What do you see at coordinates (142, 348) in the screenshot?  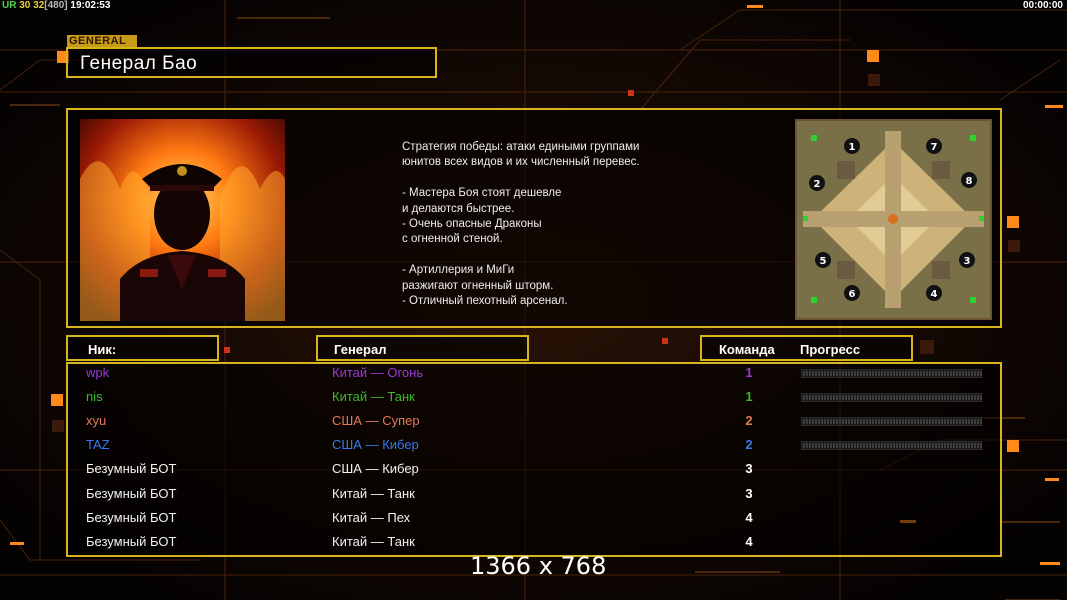 I see `header-nick-box: Ник:` at bounding box center [142, 348].